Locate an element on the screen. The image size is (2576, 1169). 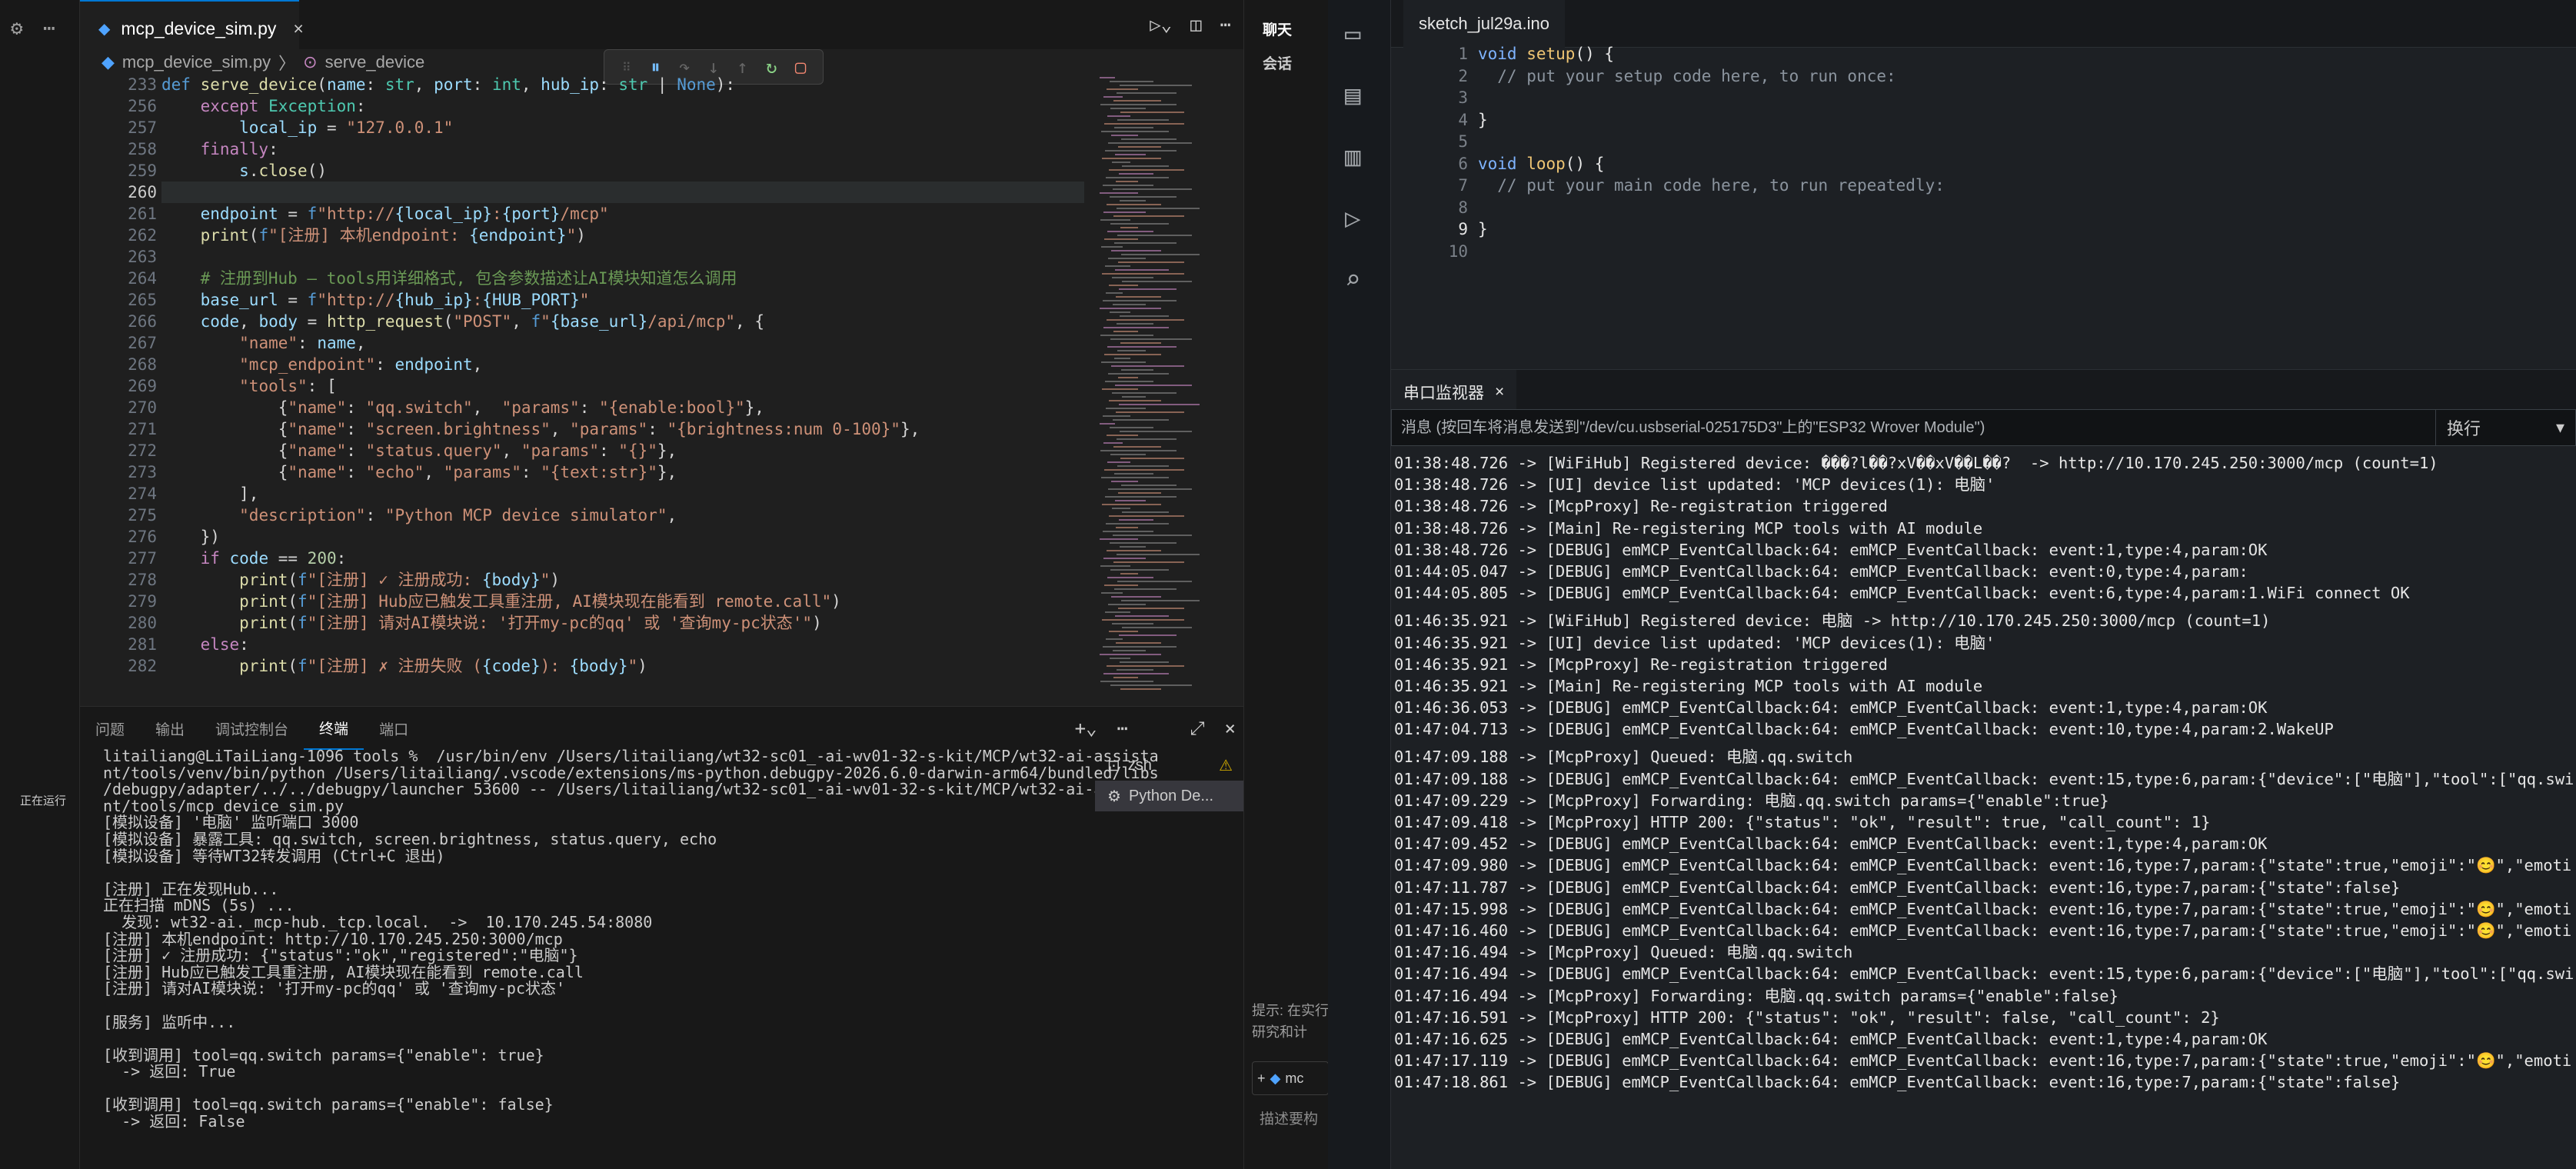
tab-panel: 问题 is located at coordinates (110, 728).